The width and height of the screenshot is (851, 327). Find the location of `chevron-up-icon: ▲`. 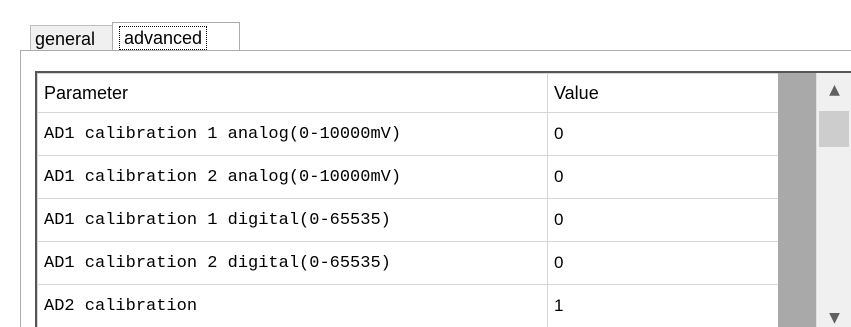

chevron-up-icon: ▲ is located at coordinates (834, 90).